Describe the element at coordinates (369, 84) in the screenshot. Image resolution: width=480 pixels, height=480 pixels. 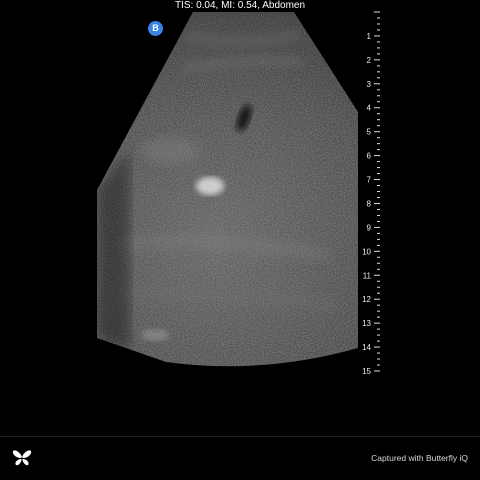
I see `depth-label: 3` at that location.